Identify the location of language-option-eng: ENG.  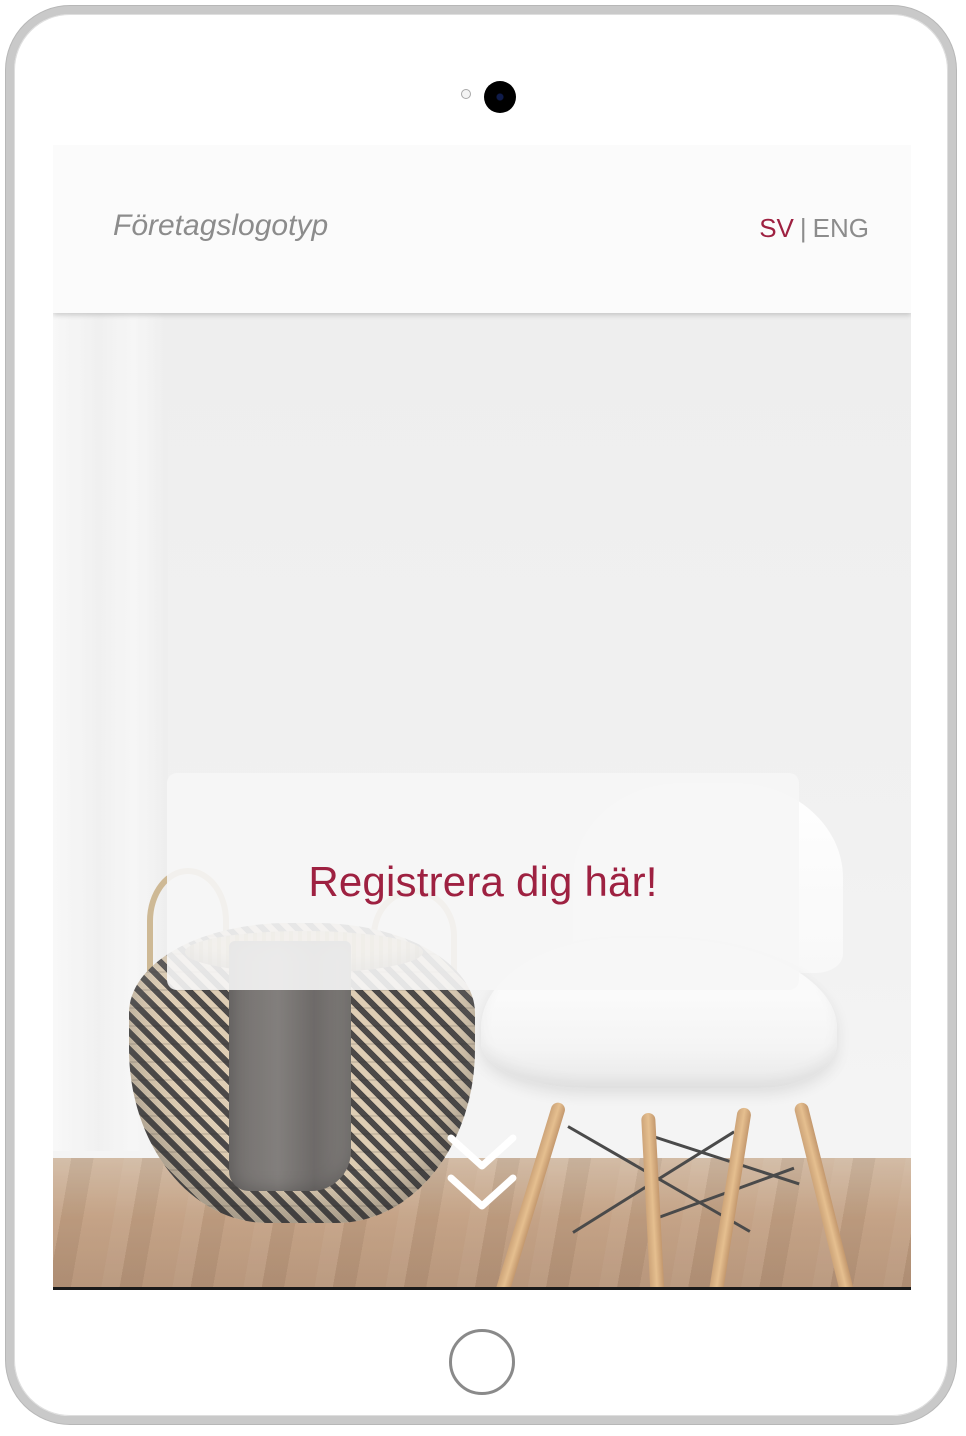
(841, 228).